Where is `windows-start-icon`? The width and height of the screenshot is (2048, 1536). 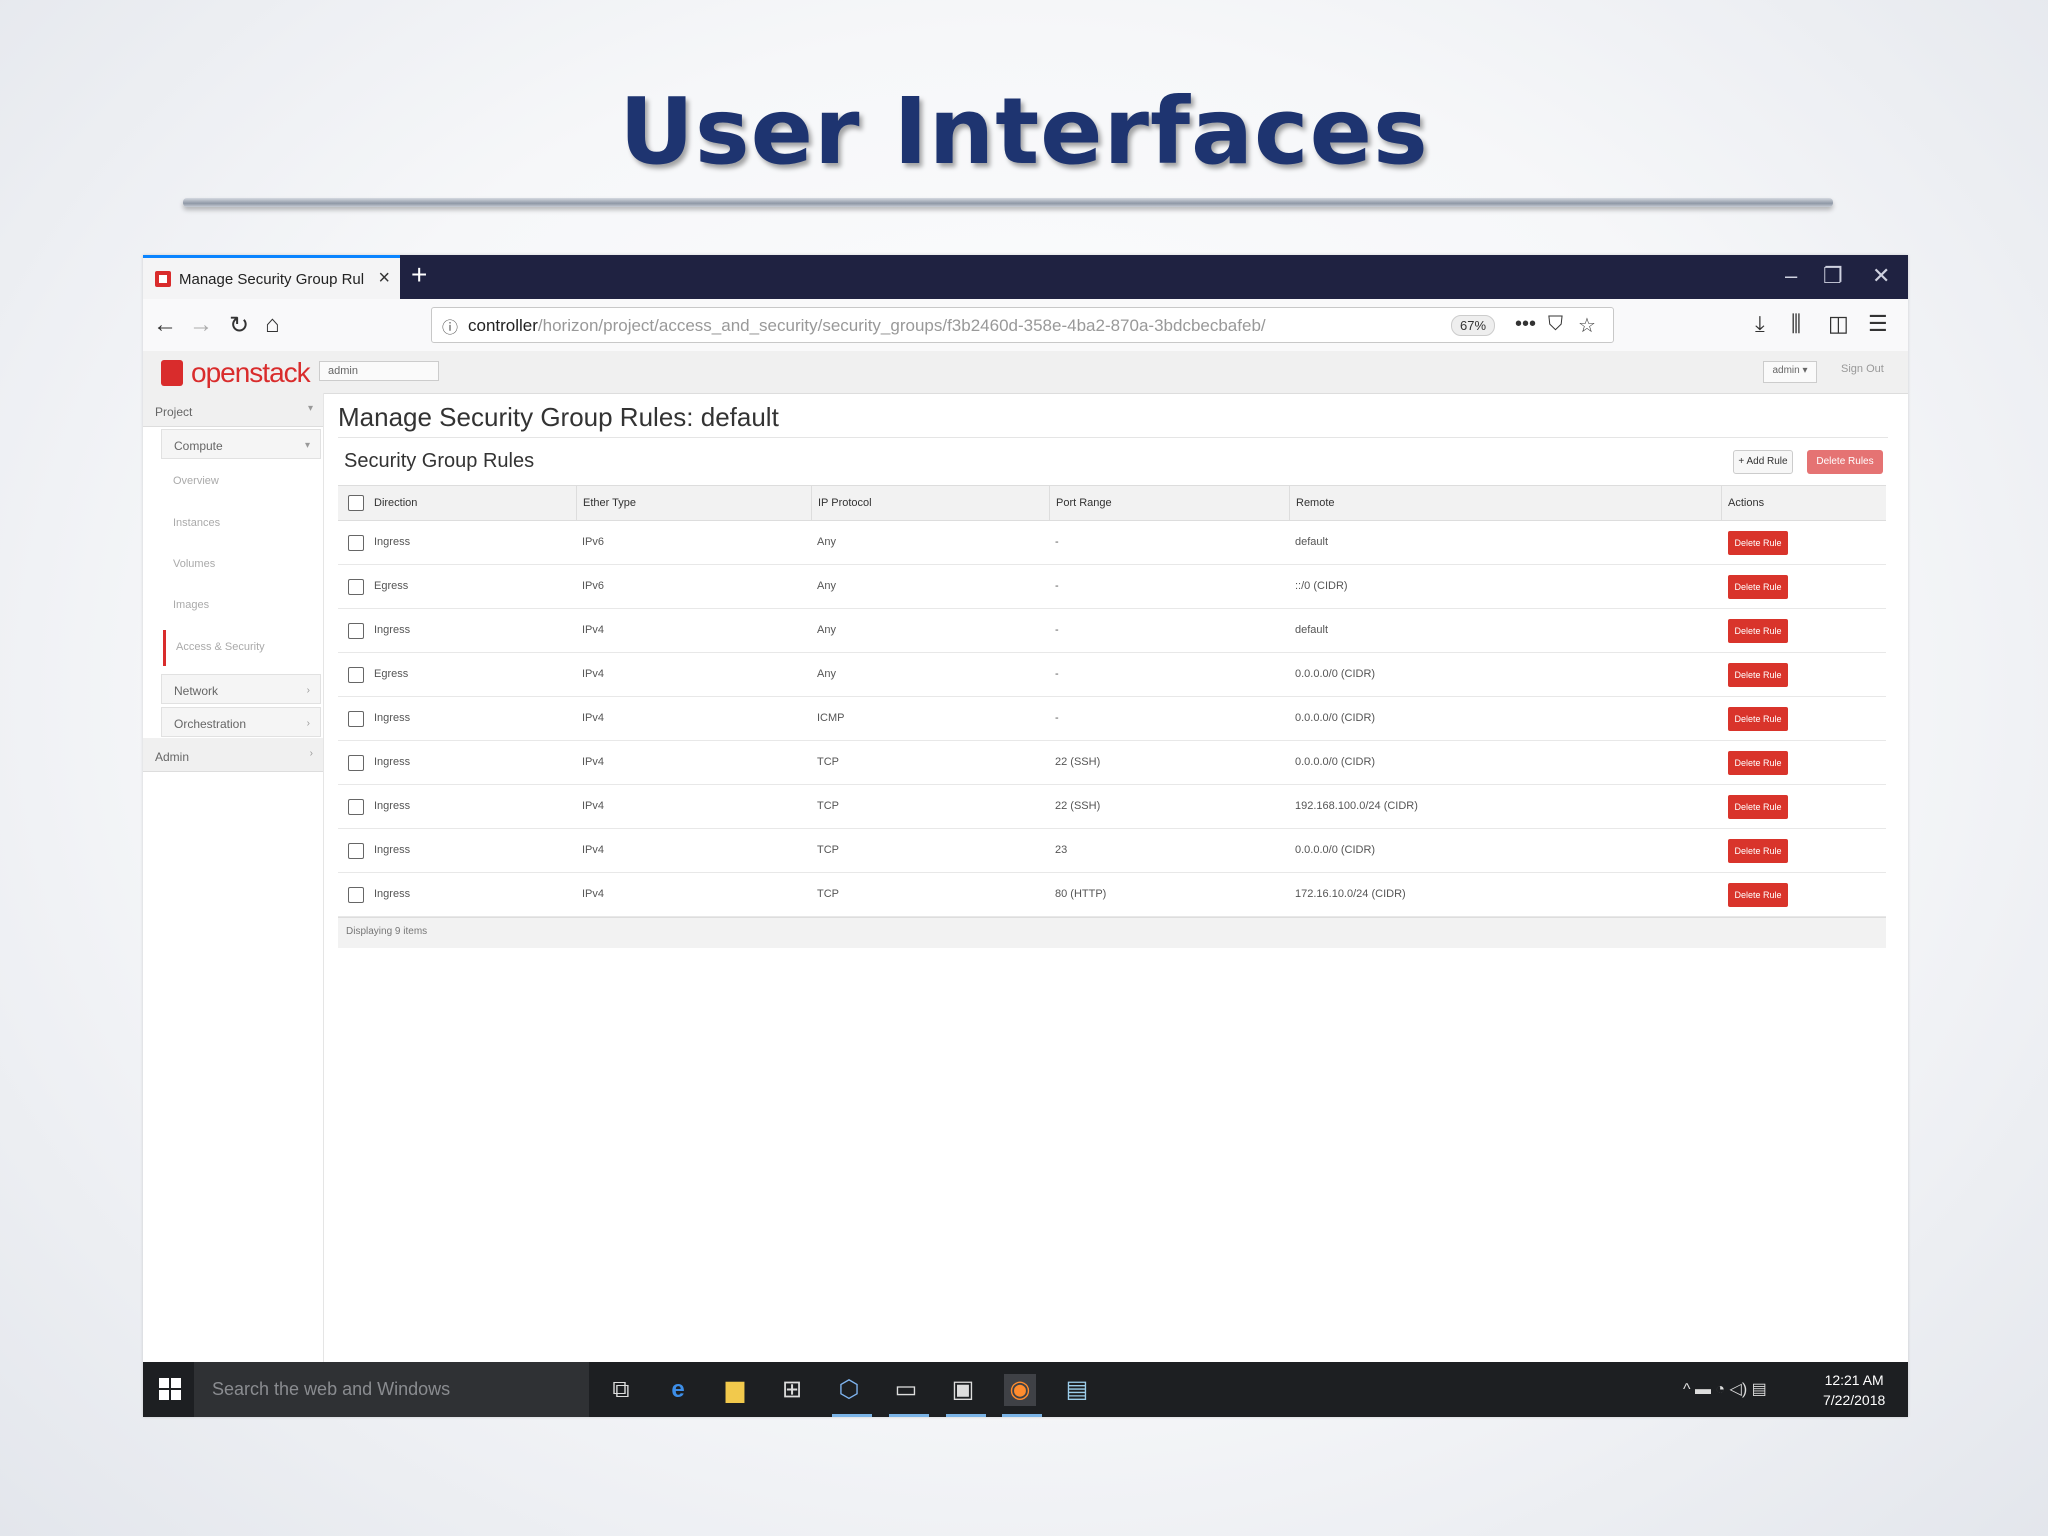
windows-start-icon is located at coordinates (170, 1389).